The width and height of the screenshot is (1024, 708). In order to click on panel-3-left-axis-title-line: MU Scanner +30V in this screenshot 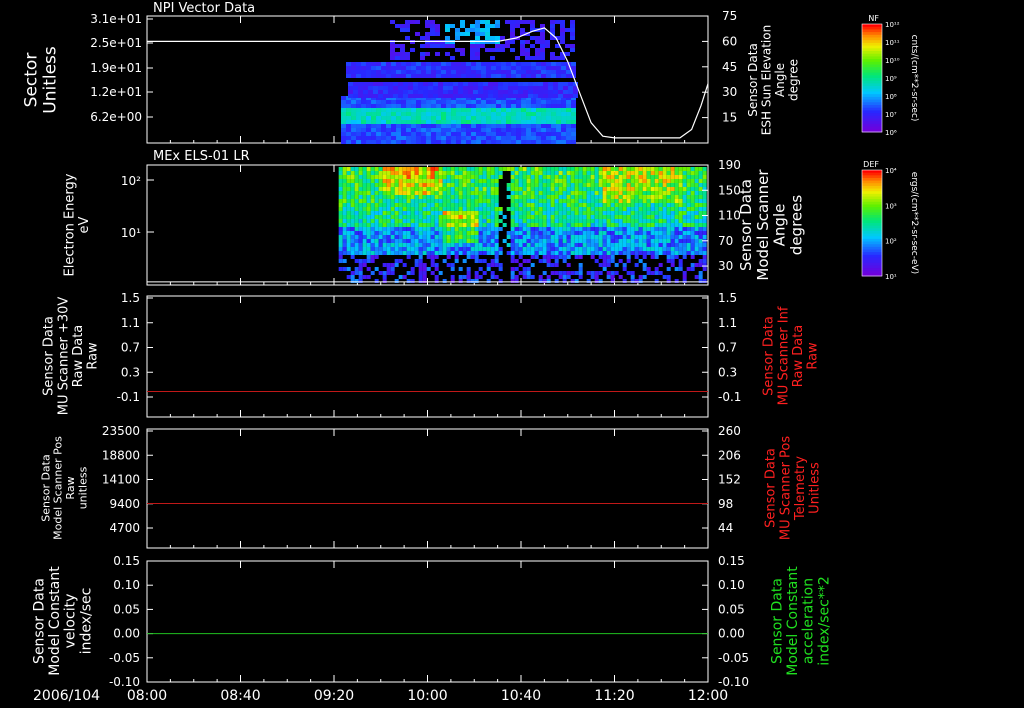, I will do `click(63, 356)`.